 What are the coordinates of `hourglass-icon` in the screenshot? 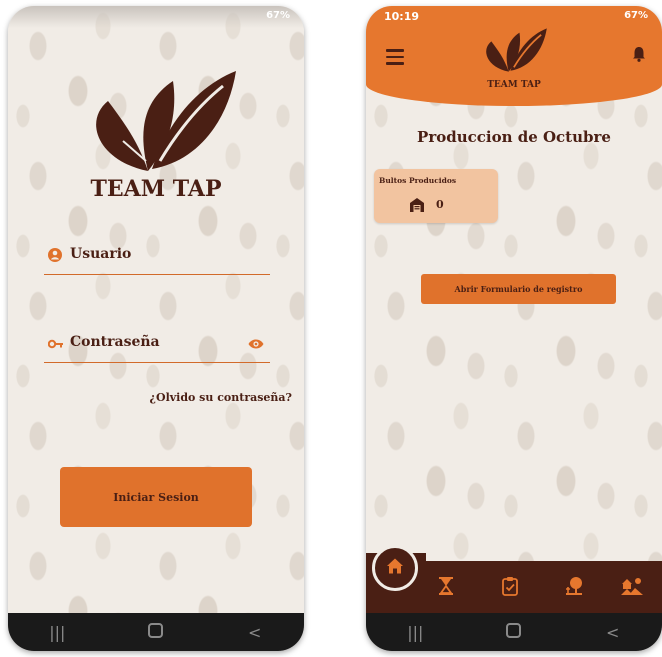 It's located at (446, 588).